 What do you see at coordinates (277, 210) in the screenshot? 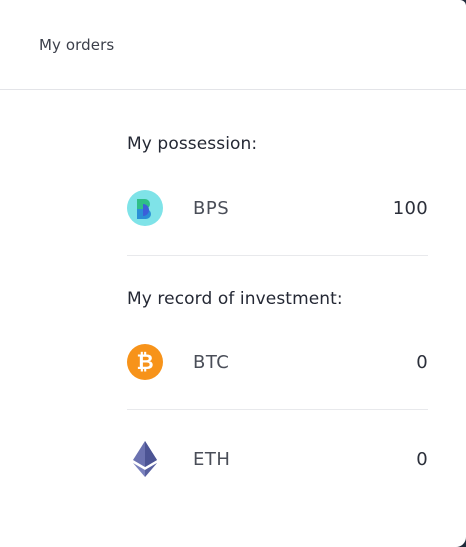
I see `possession-row-bps: BPS 100` at bounding box center [277, 210].